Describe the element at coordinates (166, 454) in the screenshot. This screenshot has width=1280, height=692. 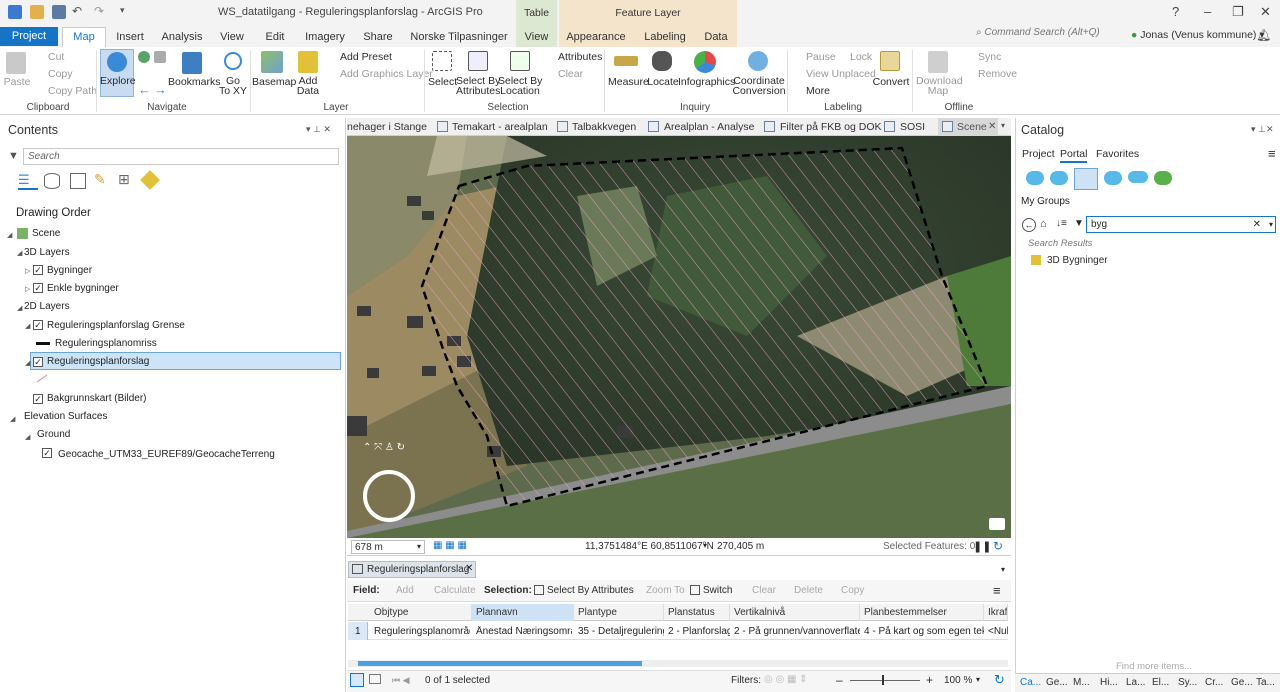
I see `tree-geocache: Geocache_UTM33_EUREF89/GeocacheTerreng` at that location.